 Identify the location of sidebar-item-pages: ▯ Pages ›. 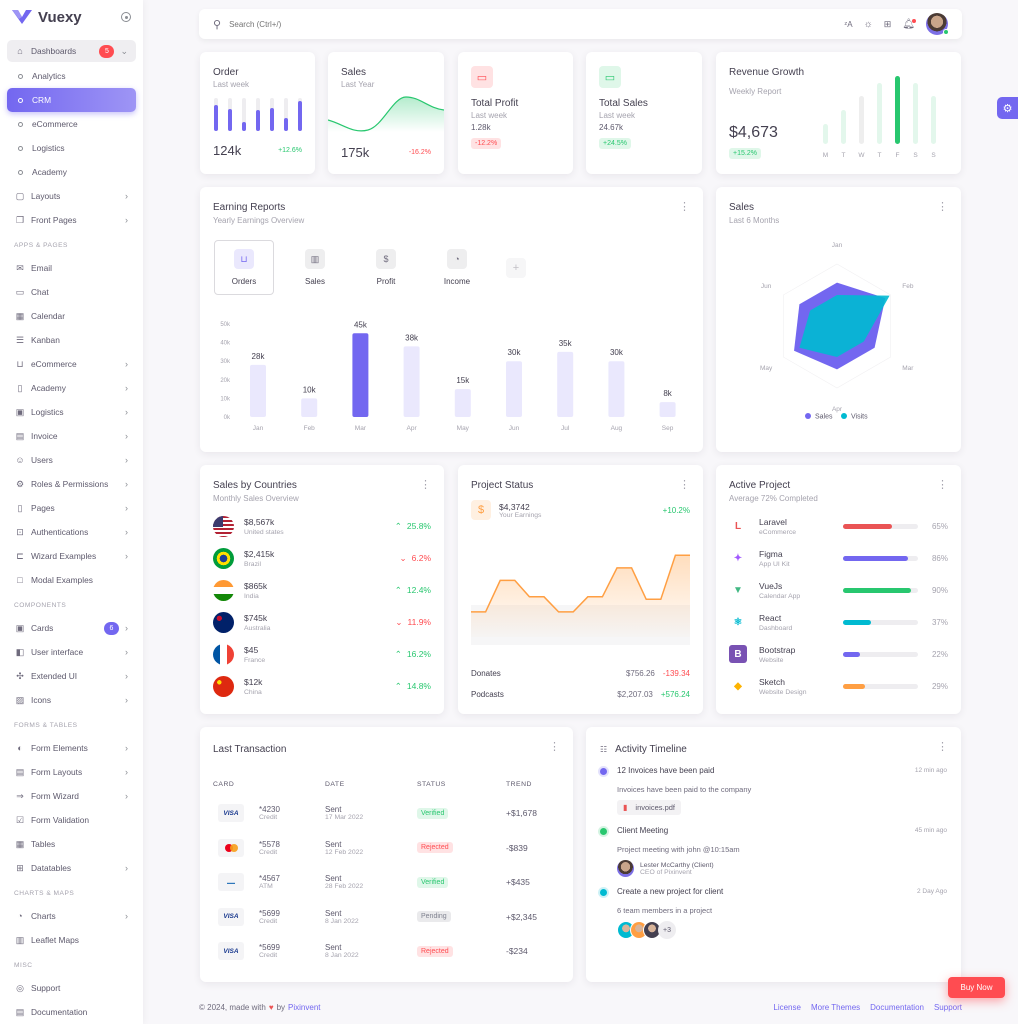
(71, 508).